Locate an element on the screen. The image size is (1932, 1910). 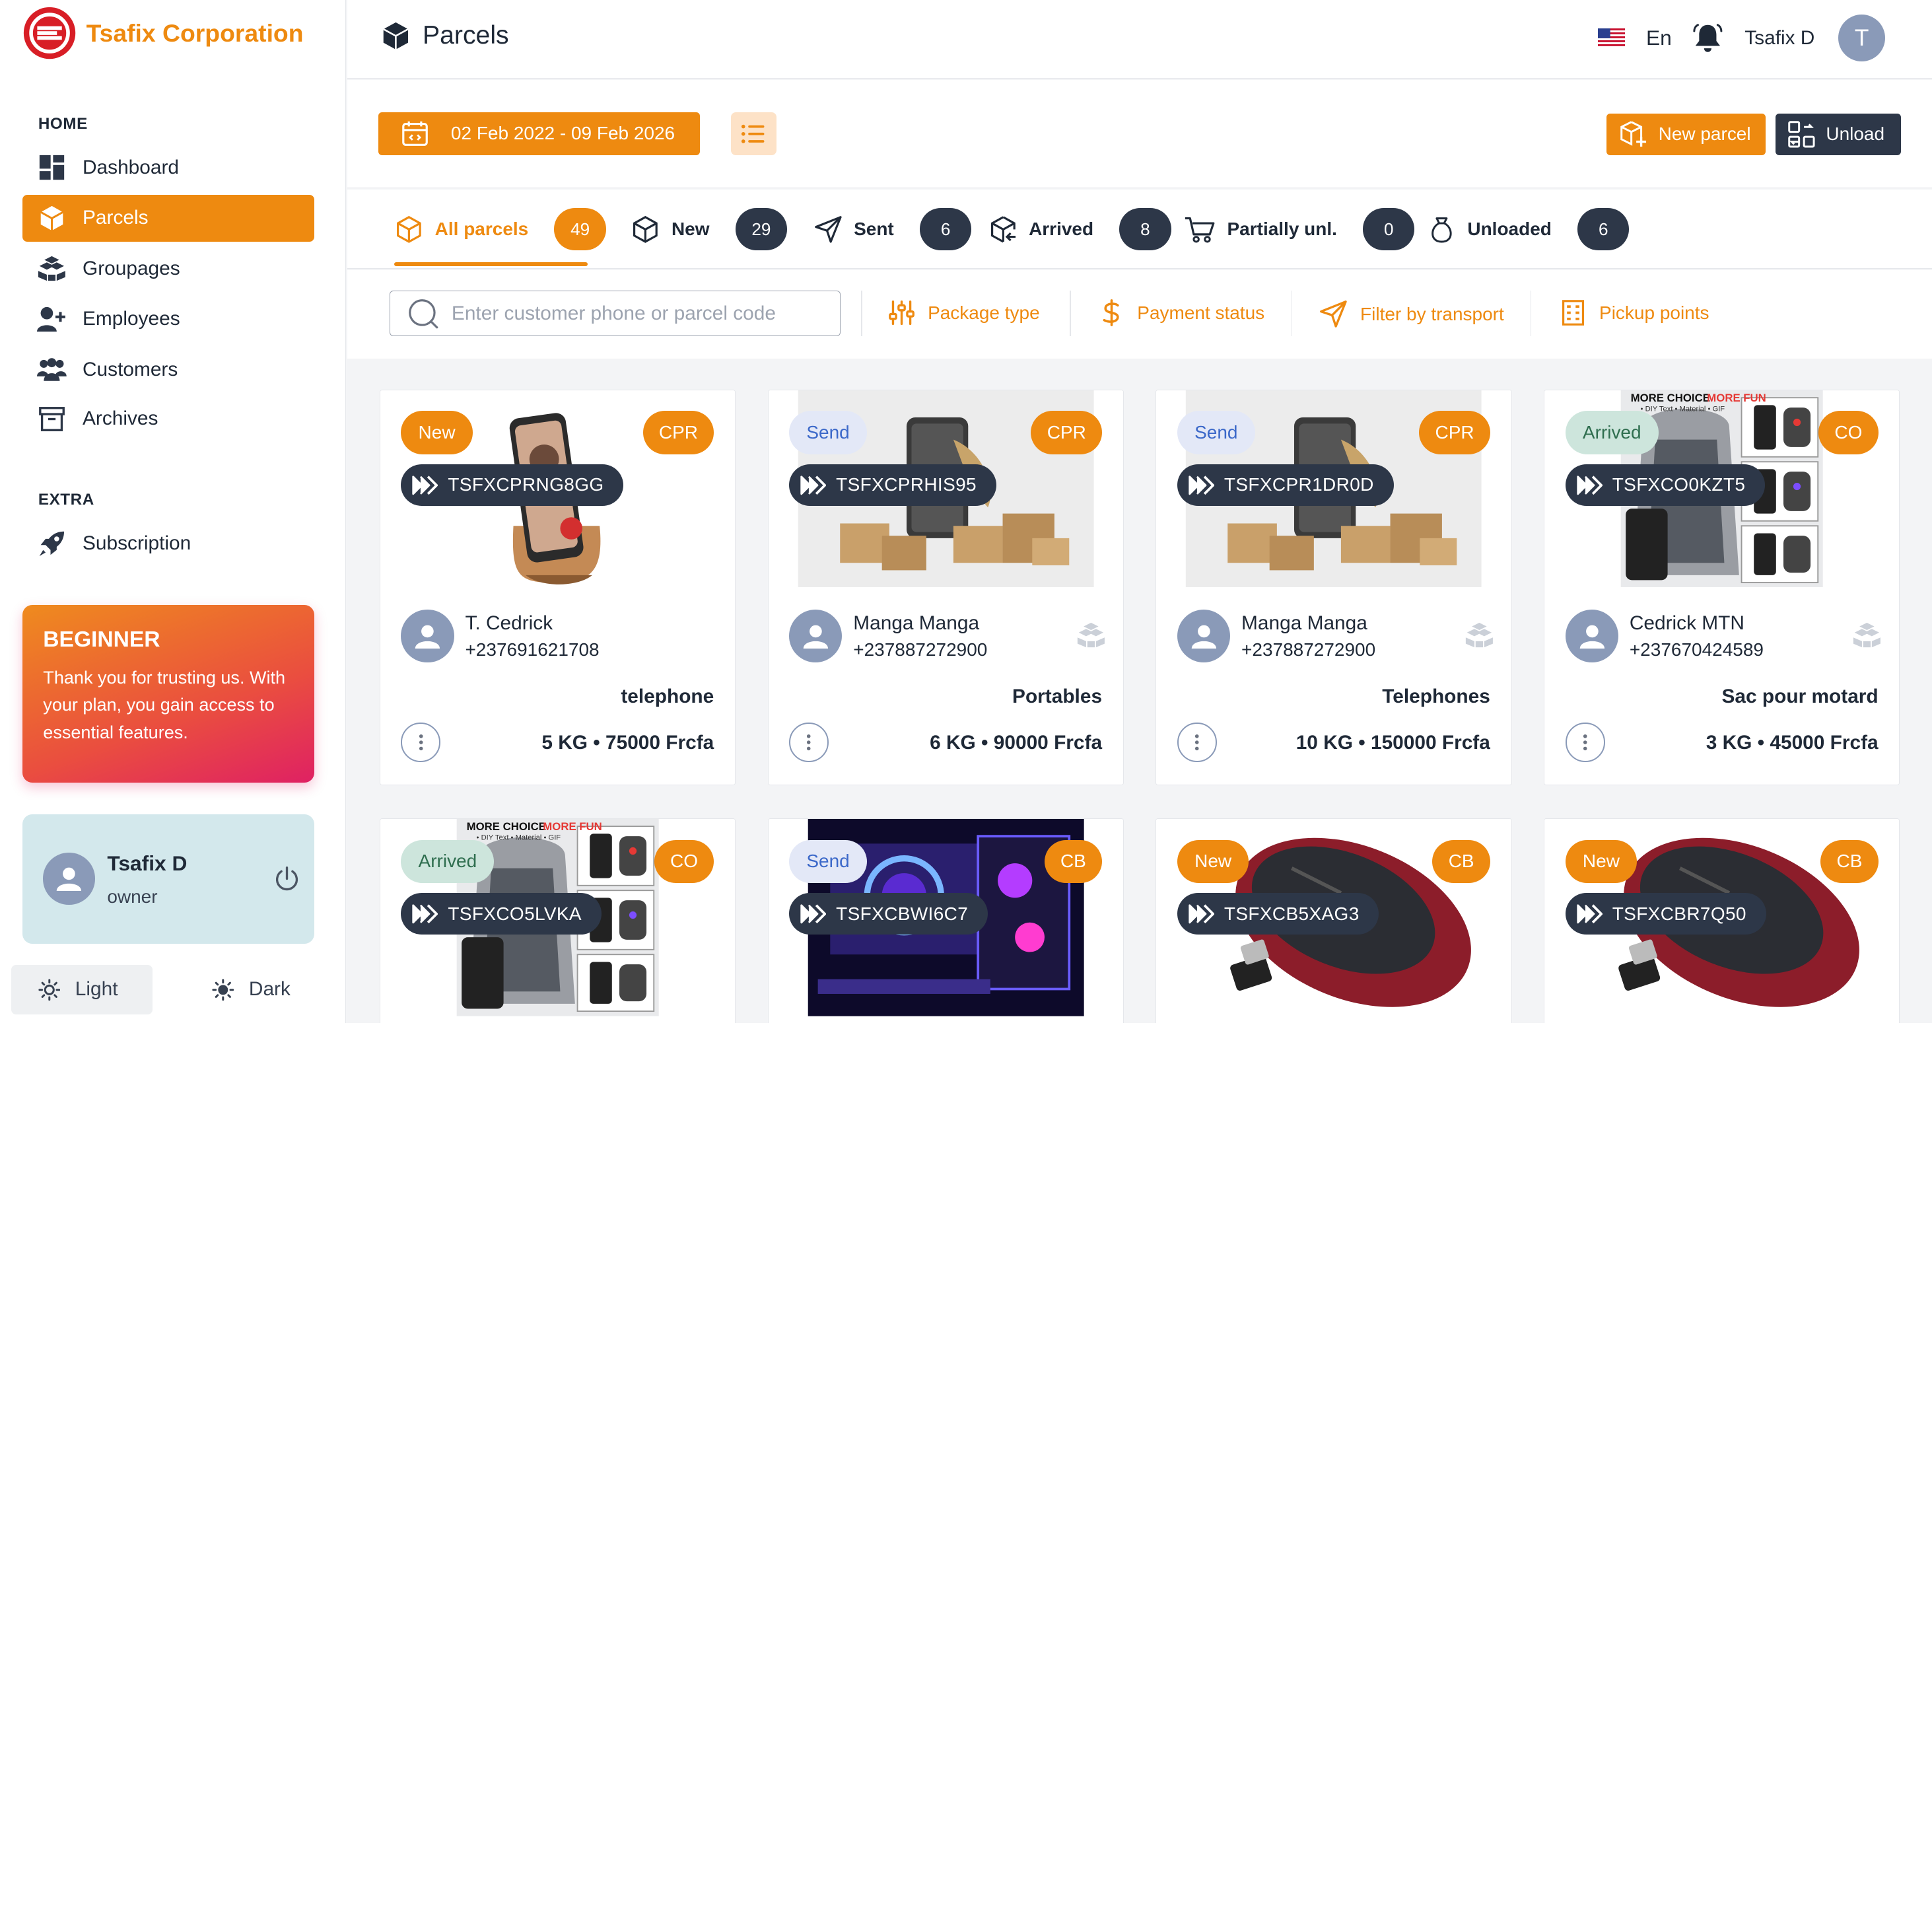
section-home-label: HOME is located at coordinates (63, 123).